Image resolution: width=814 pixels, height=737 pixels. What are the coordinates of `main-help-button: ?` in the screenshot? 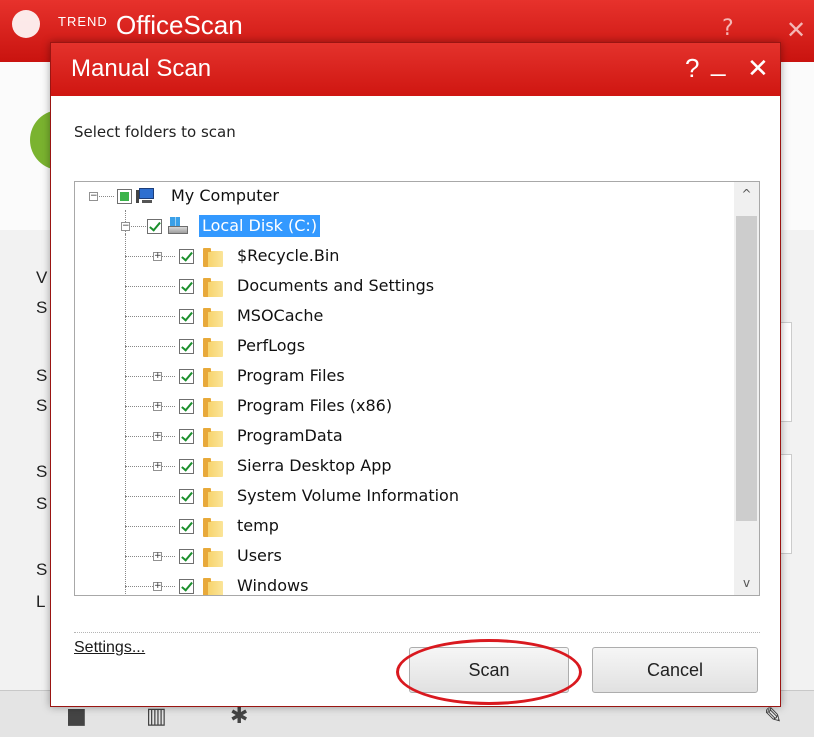 It's located at (728, 28).